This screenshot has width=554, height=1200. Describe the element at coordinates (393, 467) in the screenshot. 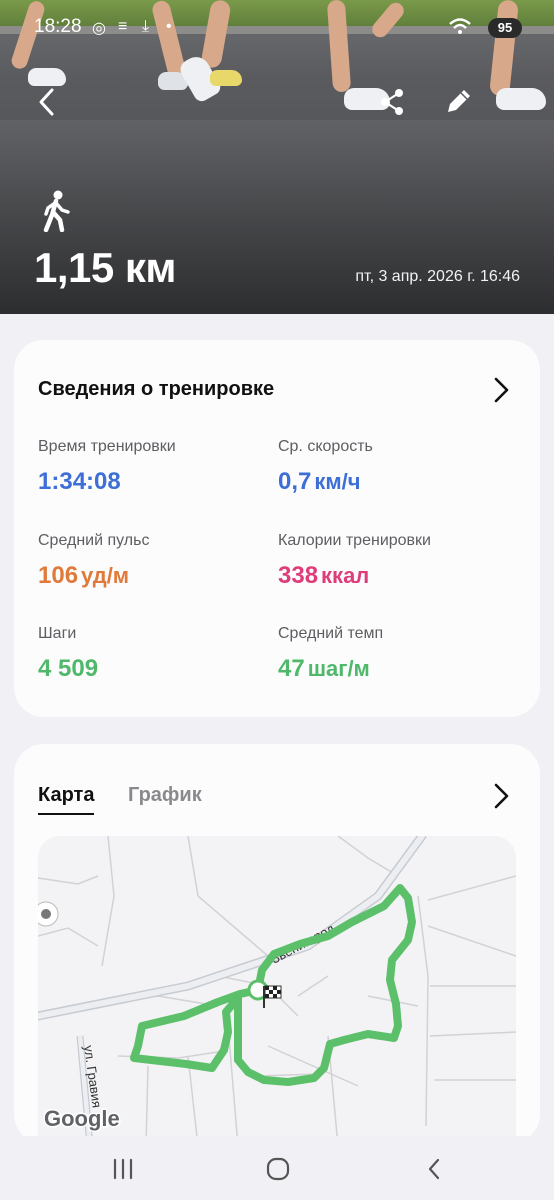

I see `metric-avg-speed: Ср. скорость 0,7 км/ч` at that location.